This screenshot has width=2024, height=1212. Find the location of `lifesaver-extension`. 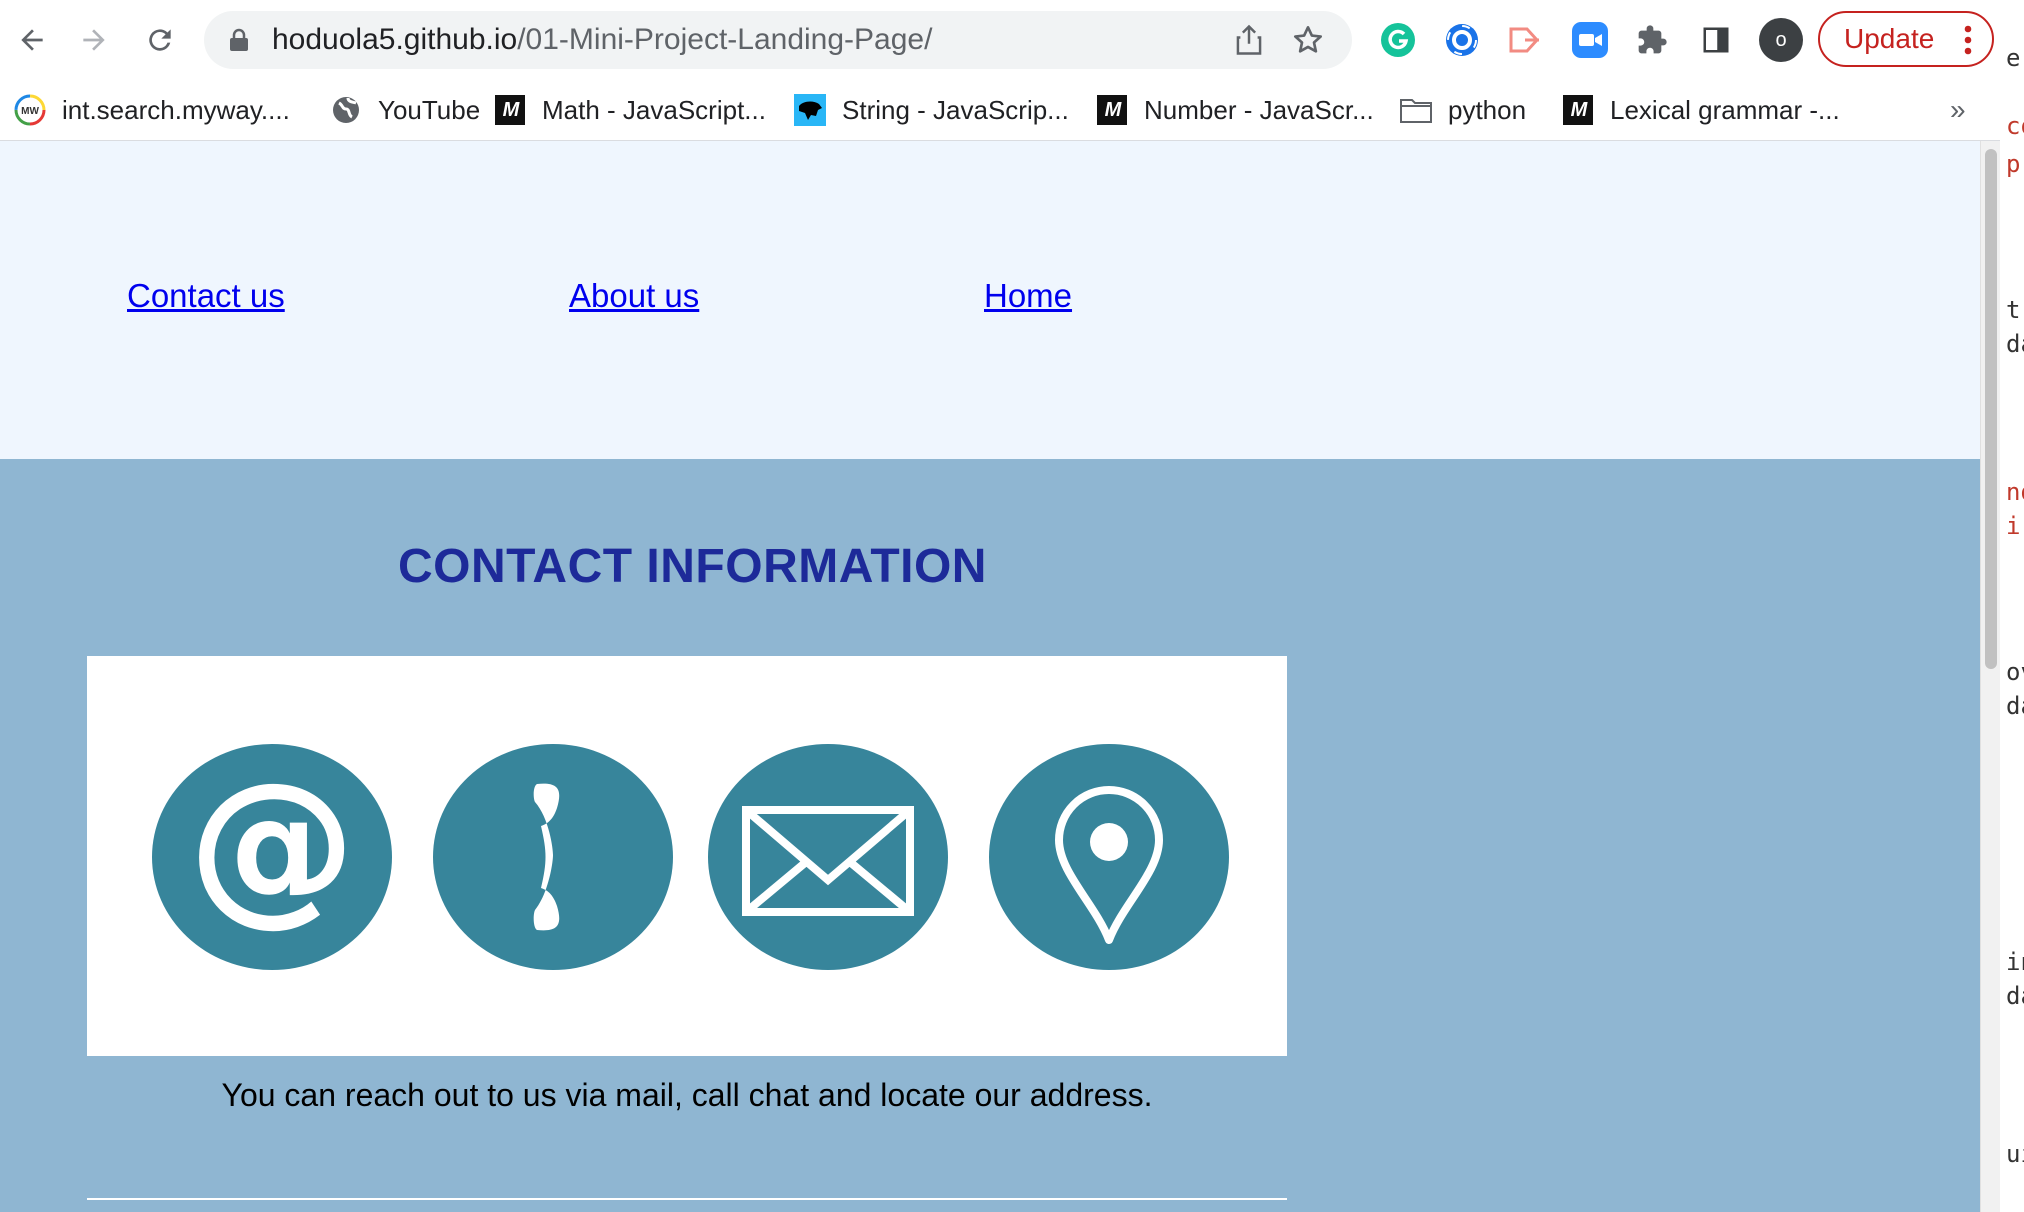

lifesaver-extension is located at coordinates (1462, 40).